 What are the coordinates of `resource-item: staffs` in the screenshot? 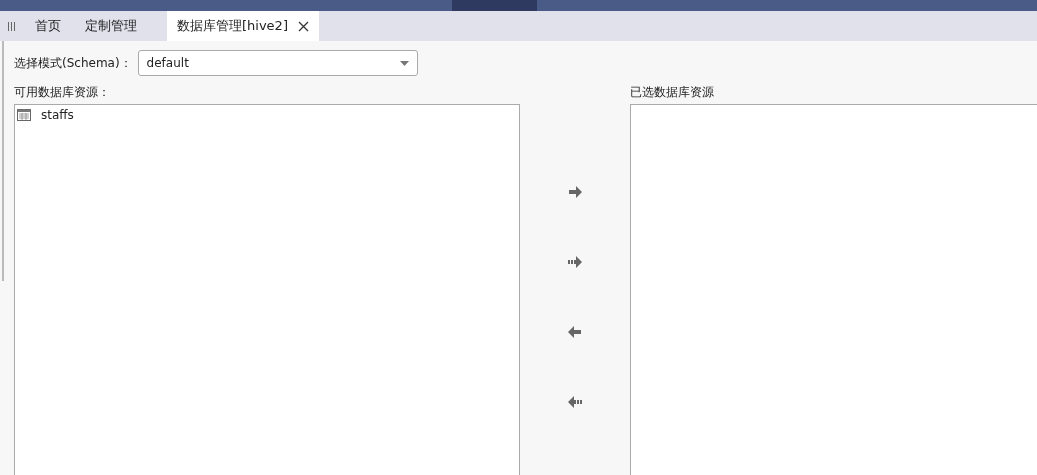 It's located at (267, 115).